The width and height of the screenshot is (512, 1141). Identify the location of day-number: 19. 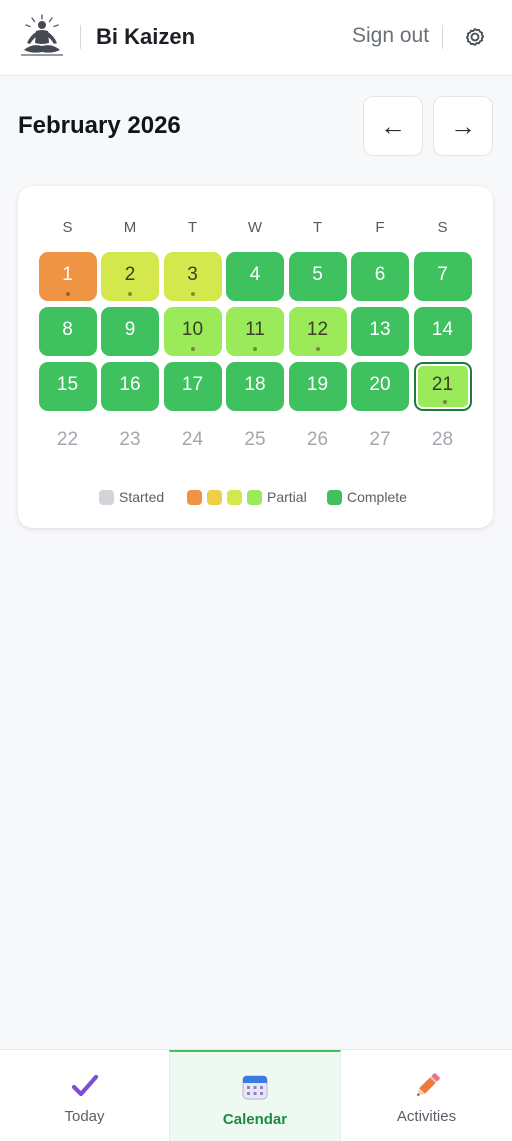
(317, 384).